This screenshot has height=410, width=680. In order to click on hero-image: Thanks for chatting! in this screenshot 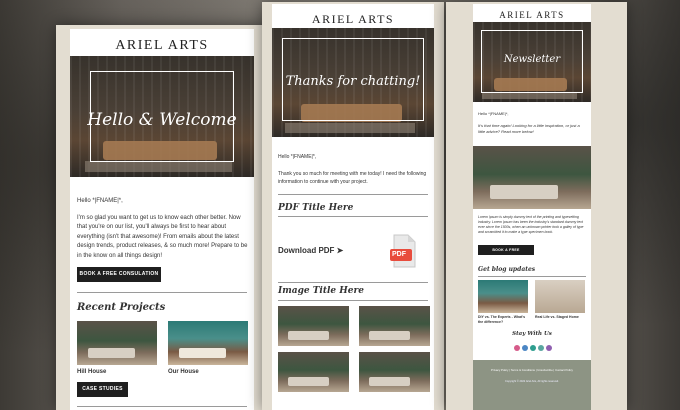, I will do `click(353, 82)`.